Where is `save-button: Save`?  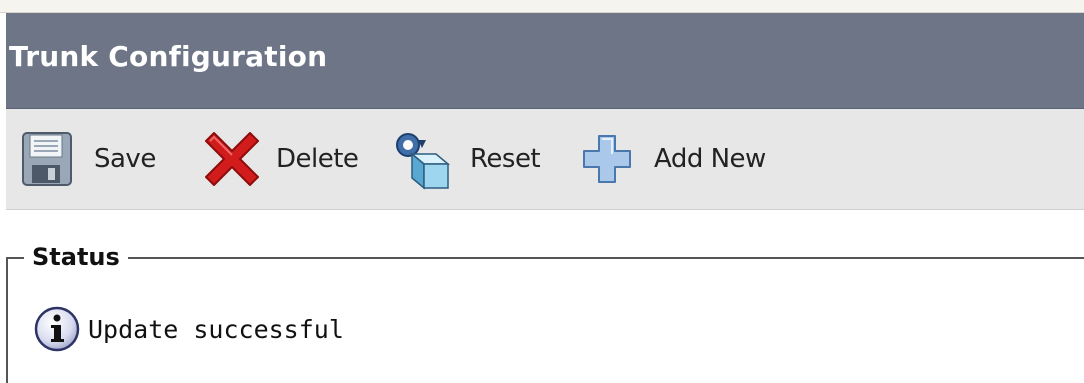
save-button: Save is located at coordinates (89, 159).